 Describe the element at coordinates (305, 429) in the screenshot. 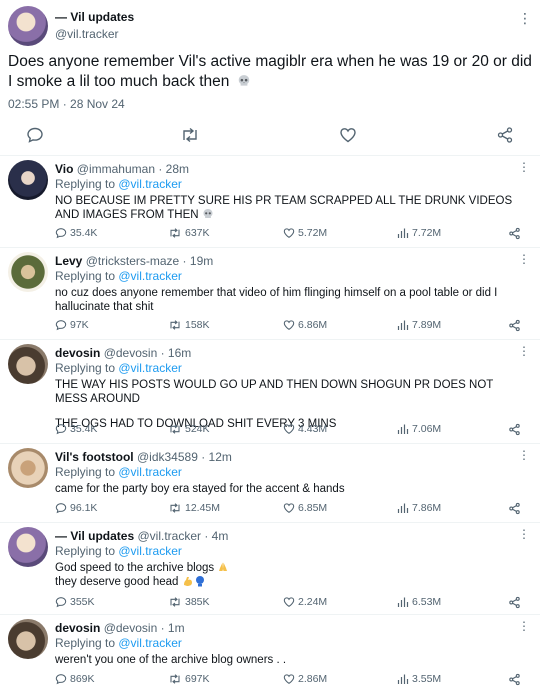

I see `like-count: 4.43M` at that location.